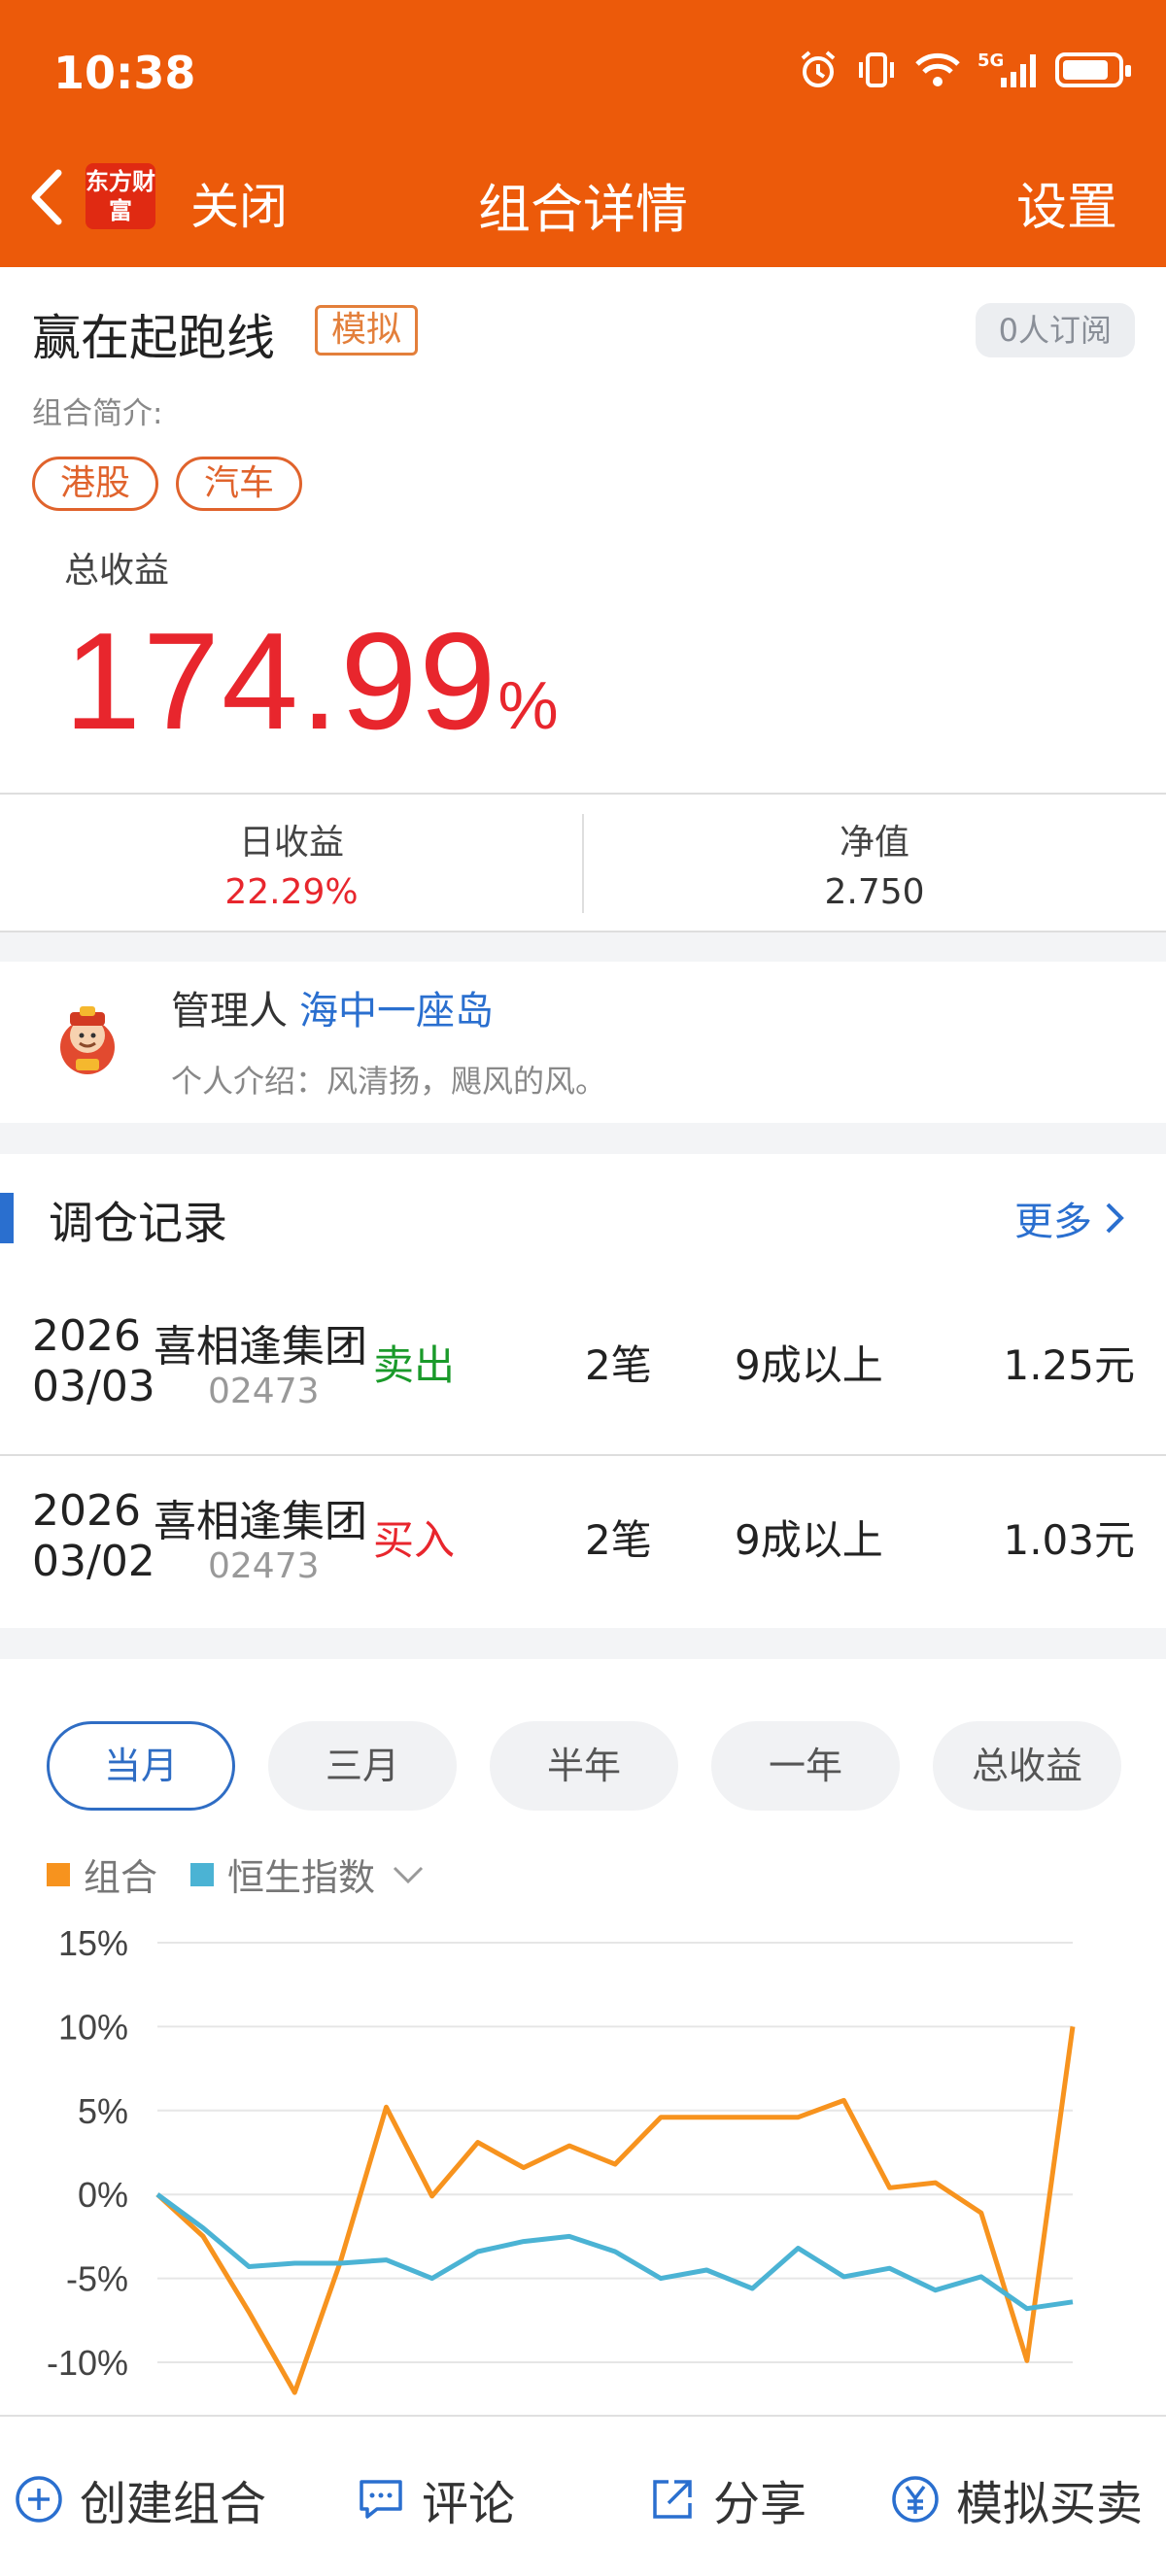  Describe the element at coordinates (124, 73) in the screenshot. I see `status-time: 10:38` at that location.